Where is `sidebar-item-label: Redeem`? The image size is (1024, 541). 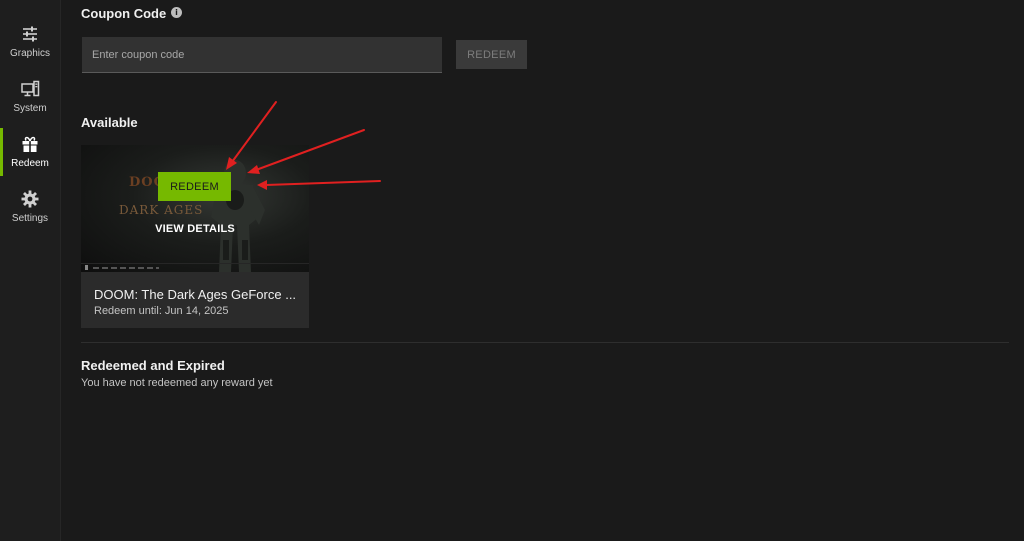
sidebar-item-label: Redeem is located at coordinates (30, 163).